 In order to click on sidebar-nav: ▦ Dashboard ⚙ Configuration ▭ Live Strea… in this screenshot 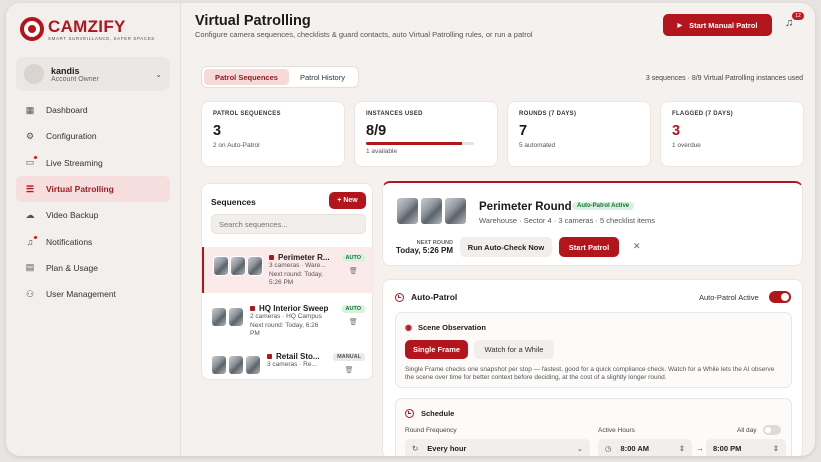, I will do `click(93, 202)`.